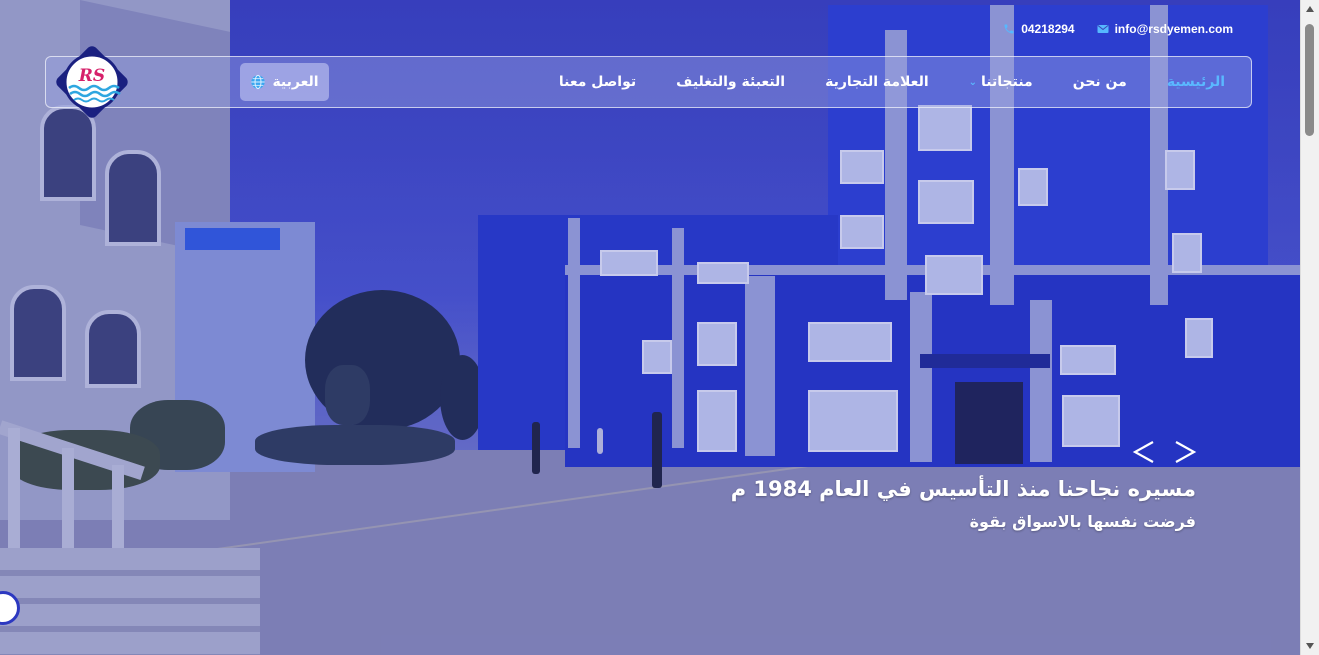 The height and width of the screenshot is (655, 1319). Describe the element at coordinates (1009, 29) in the screenshot. I see `phone-icon` at that location.